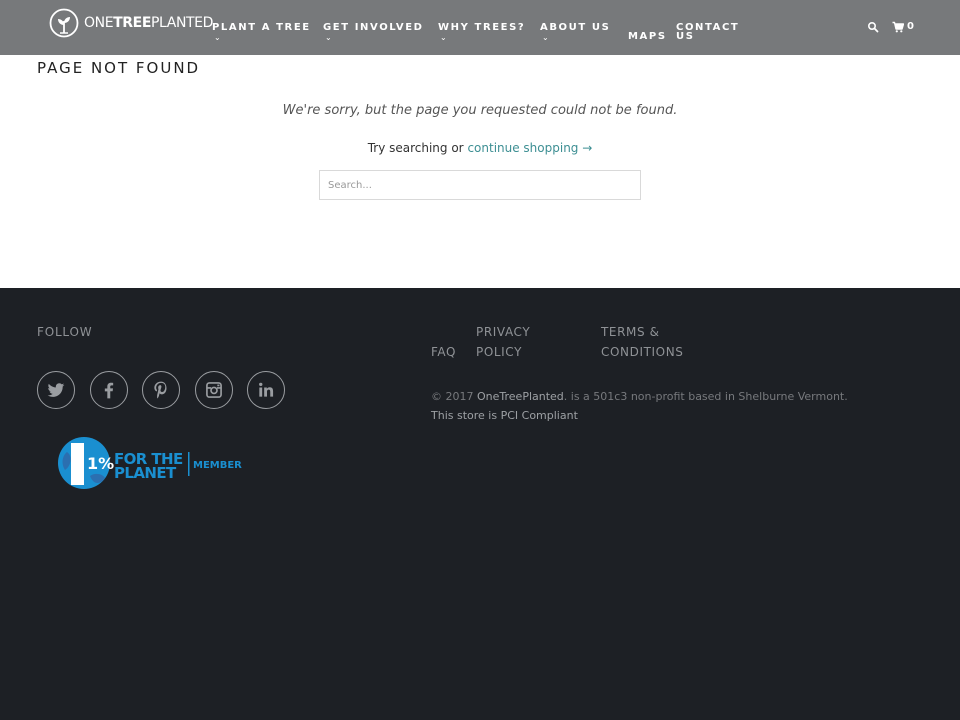  I want to click on twitter-icon, so click(56, 390).